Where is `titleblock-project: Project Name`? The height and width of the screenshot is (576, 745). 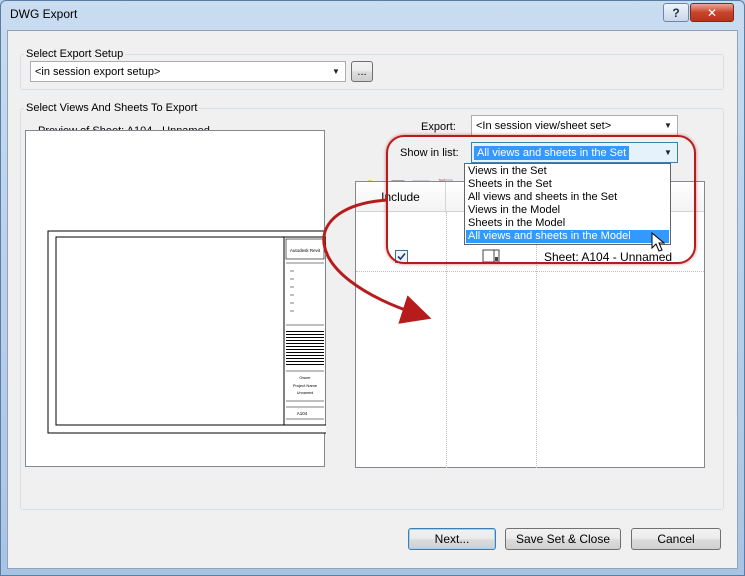 titleblock-project: Project Name is located at coordinates (305, 385).